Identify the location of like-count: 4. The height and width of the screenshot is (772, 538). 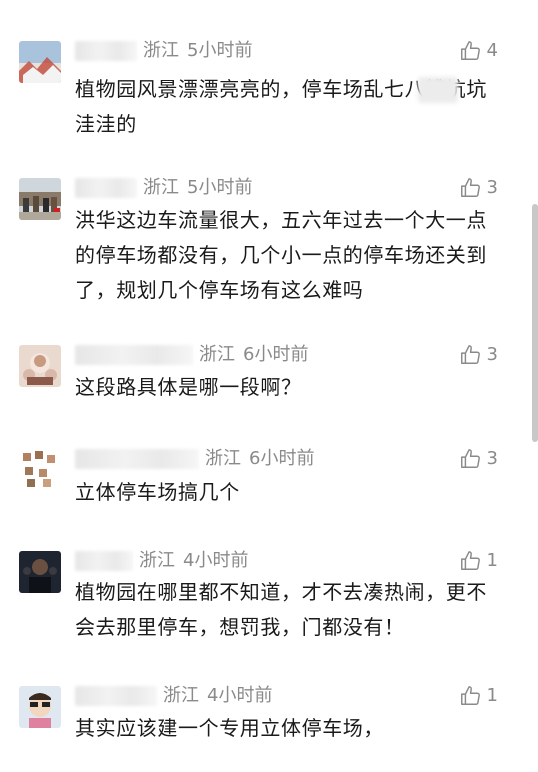
(492, 50).